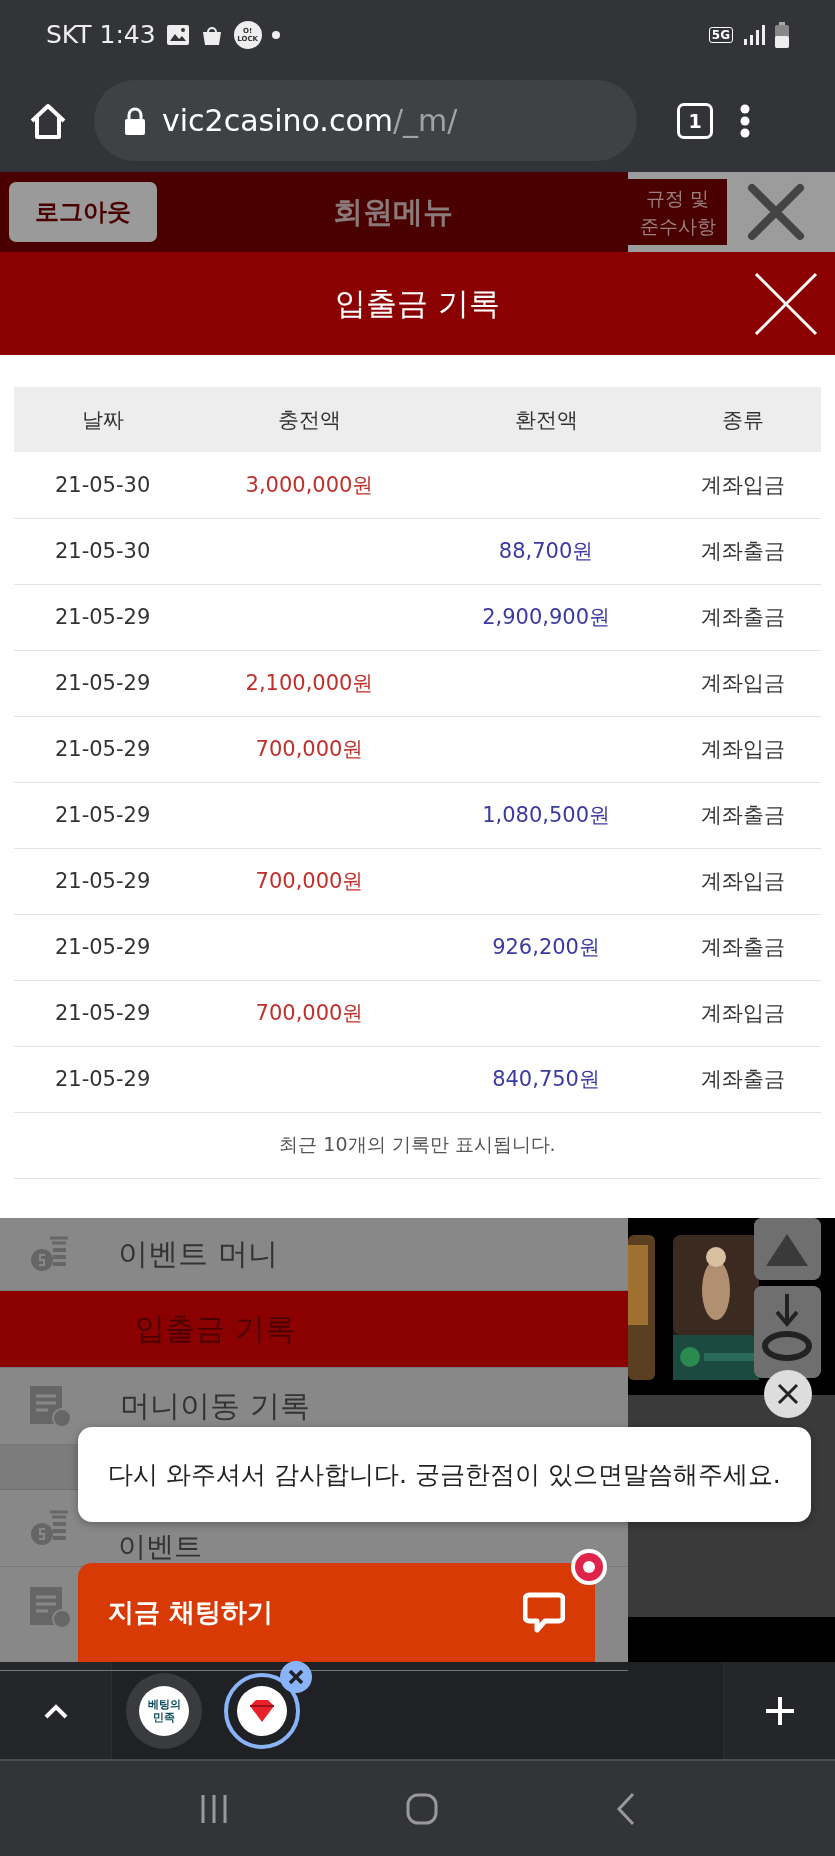 The image size is (835, 1856). What do you see at coordinates (544, 1612) in the screenshot?
I see `chat-bubble-icon` at bounding box center [544, 1612].